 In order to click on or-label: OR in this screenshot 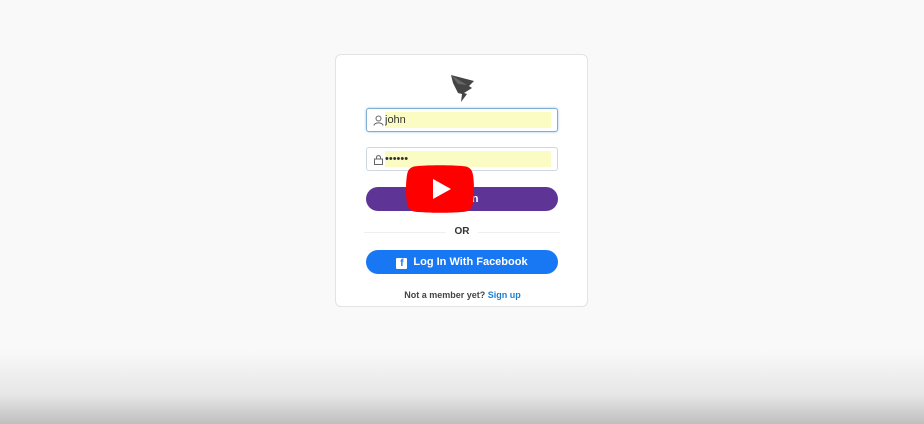, I will do `click(462, 231)`.